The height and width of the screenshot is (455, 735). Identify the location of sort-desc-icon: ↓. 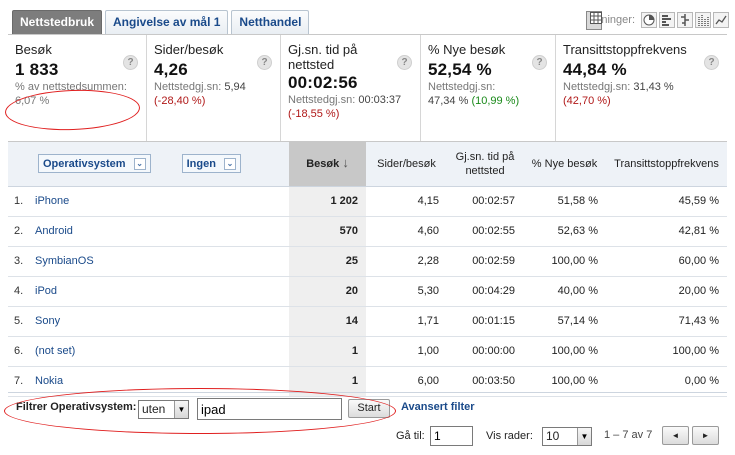
(345, 163).